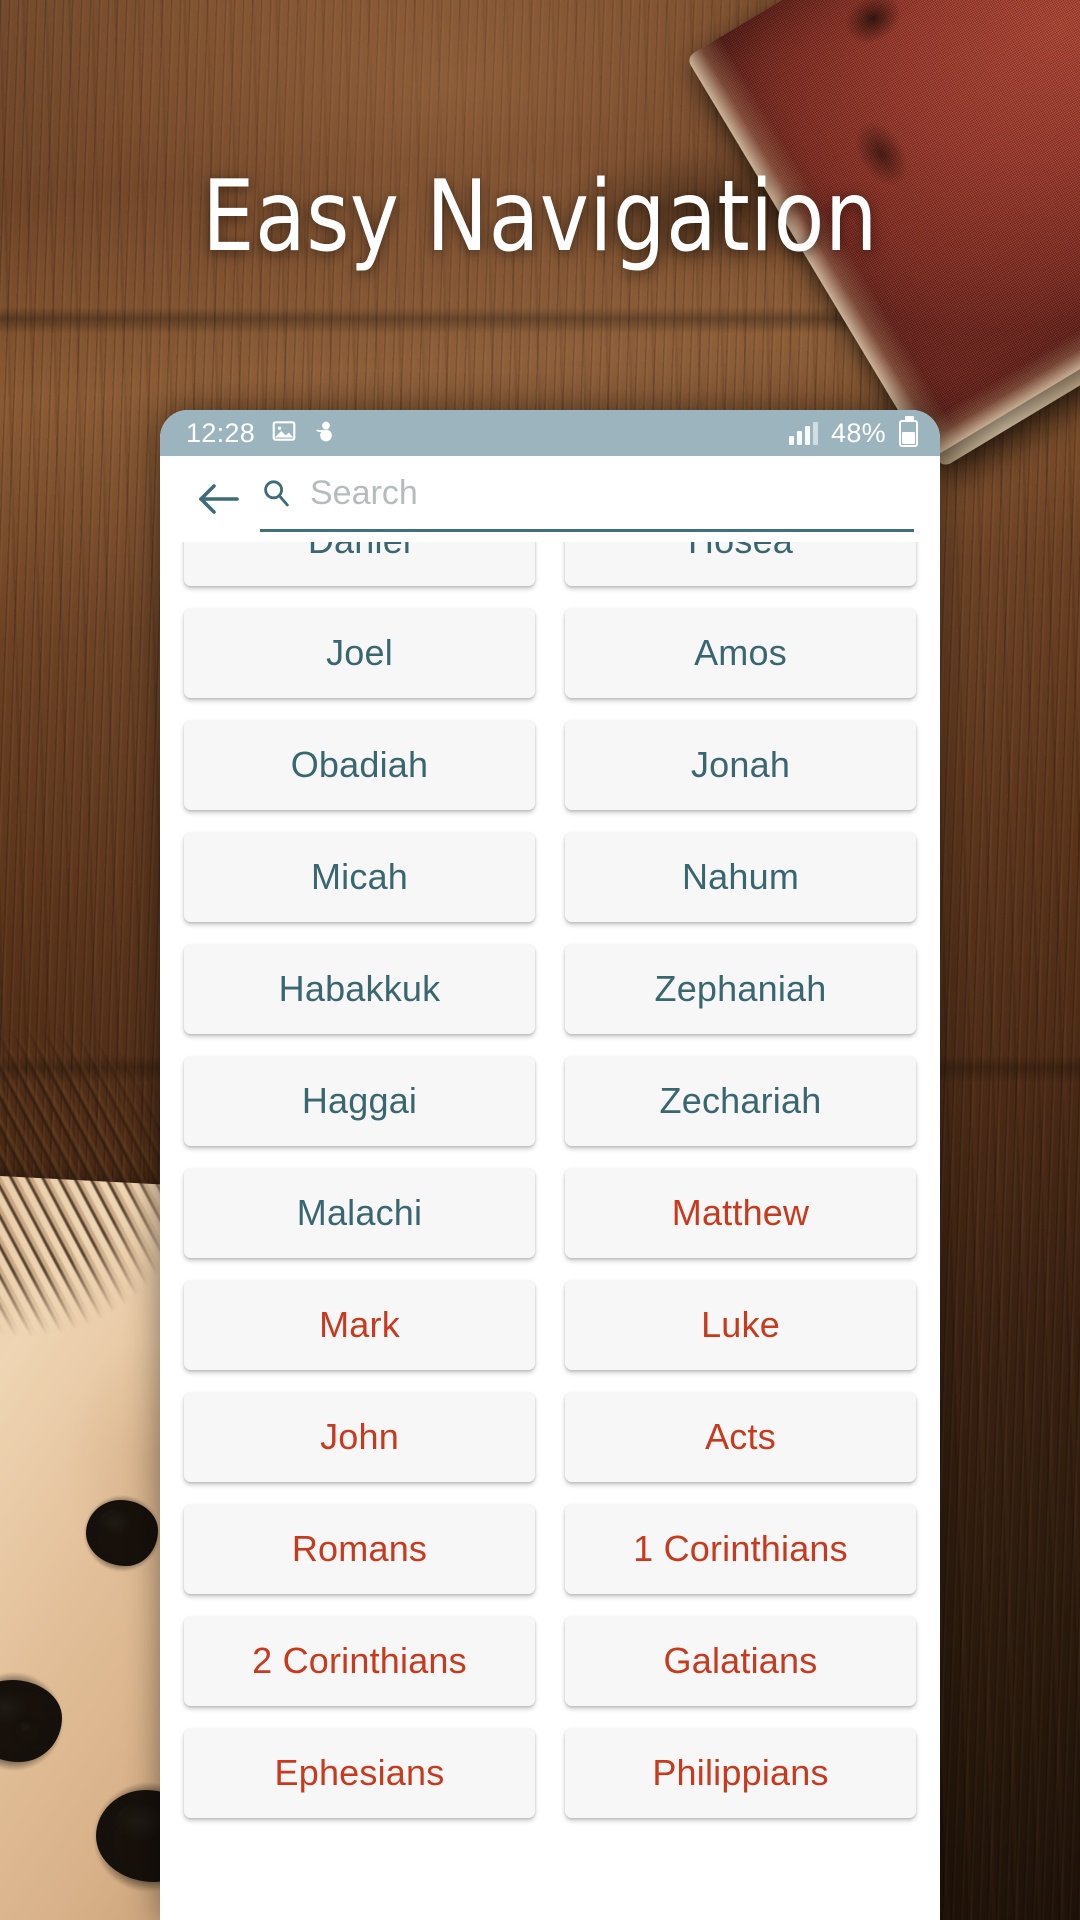 The width and height of the screenshot is (1080, 1920). I want to click on search-input, so click(612, 495).